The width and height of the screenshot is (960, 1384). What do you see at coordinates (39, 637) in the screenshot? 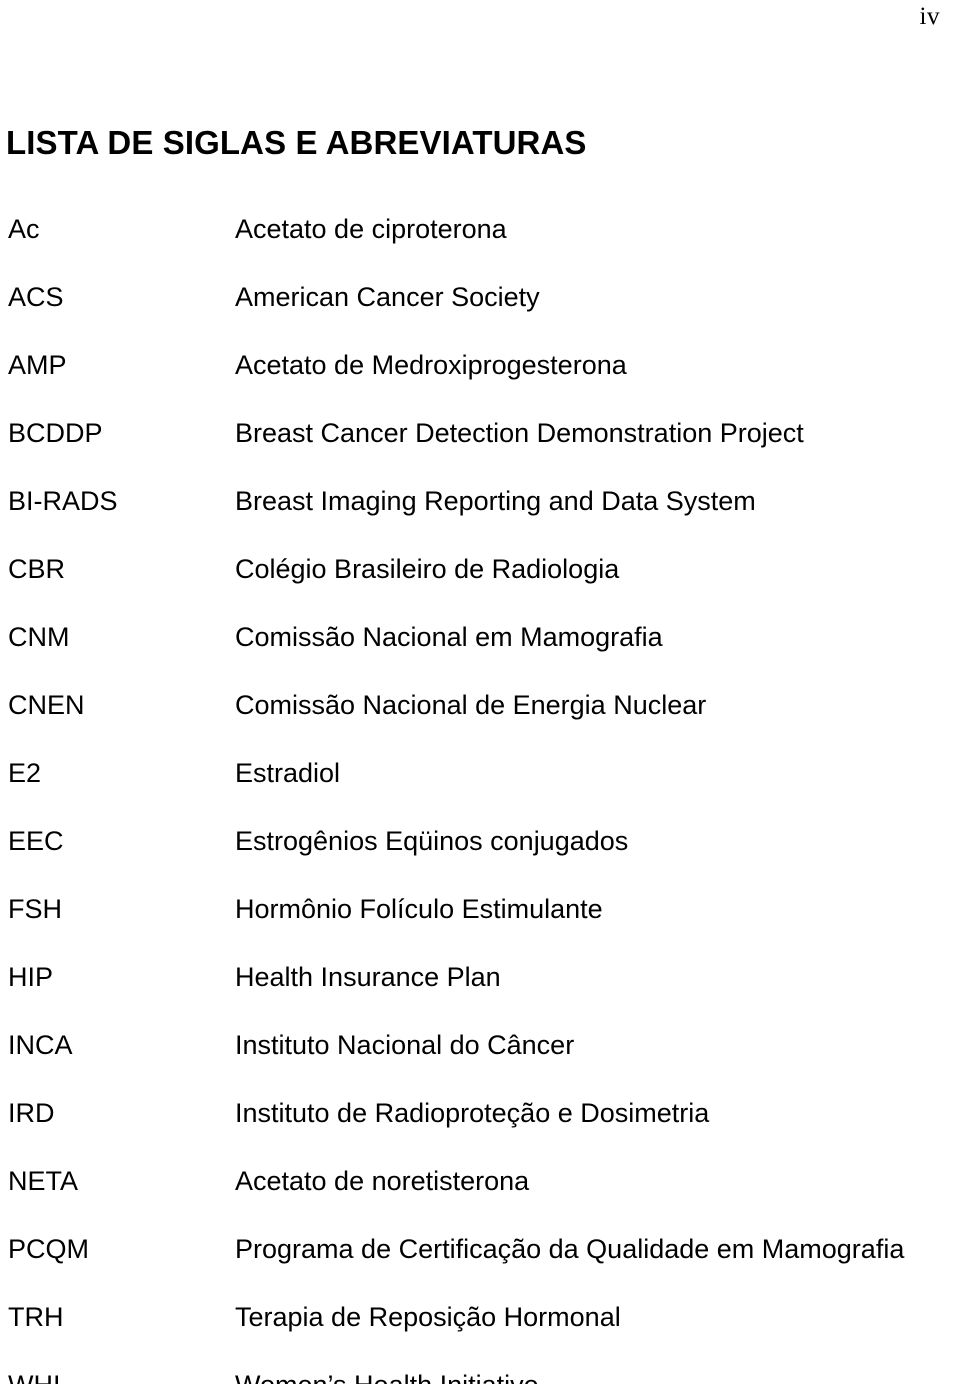
I see `abbreviation-term: CNM` at bounding box center [39, 637].